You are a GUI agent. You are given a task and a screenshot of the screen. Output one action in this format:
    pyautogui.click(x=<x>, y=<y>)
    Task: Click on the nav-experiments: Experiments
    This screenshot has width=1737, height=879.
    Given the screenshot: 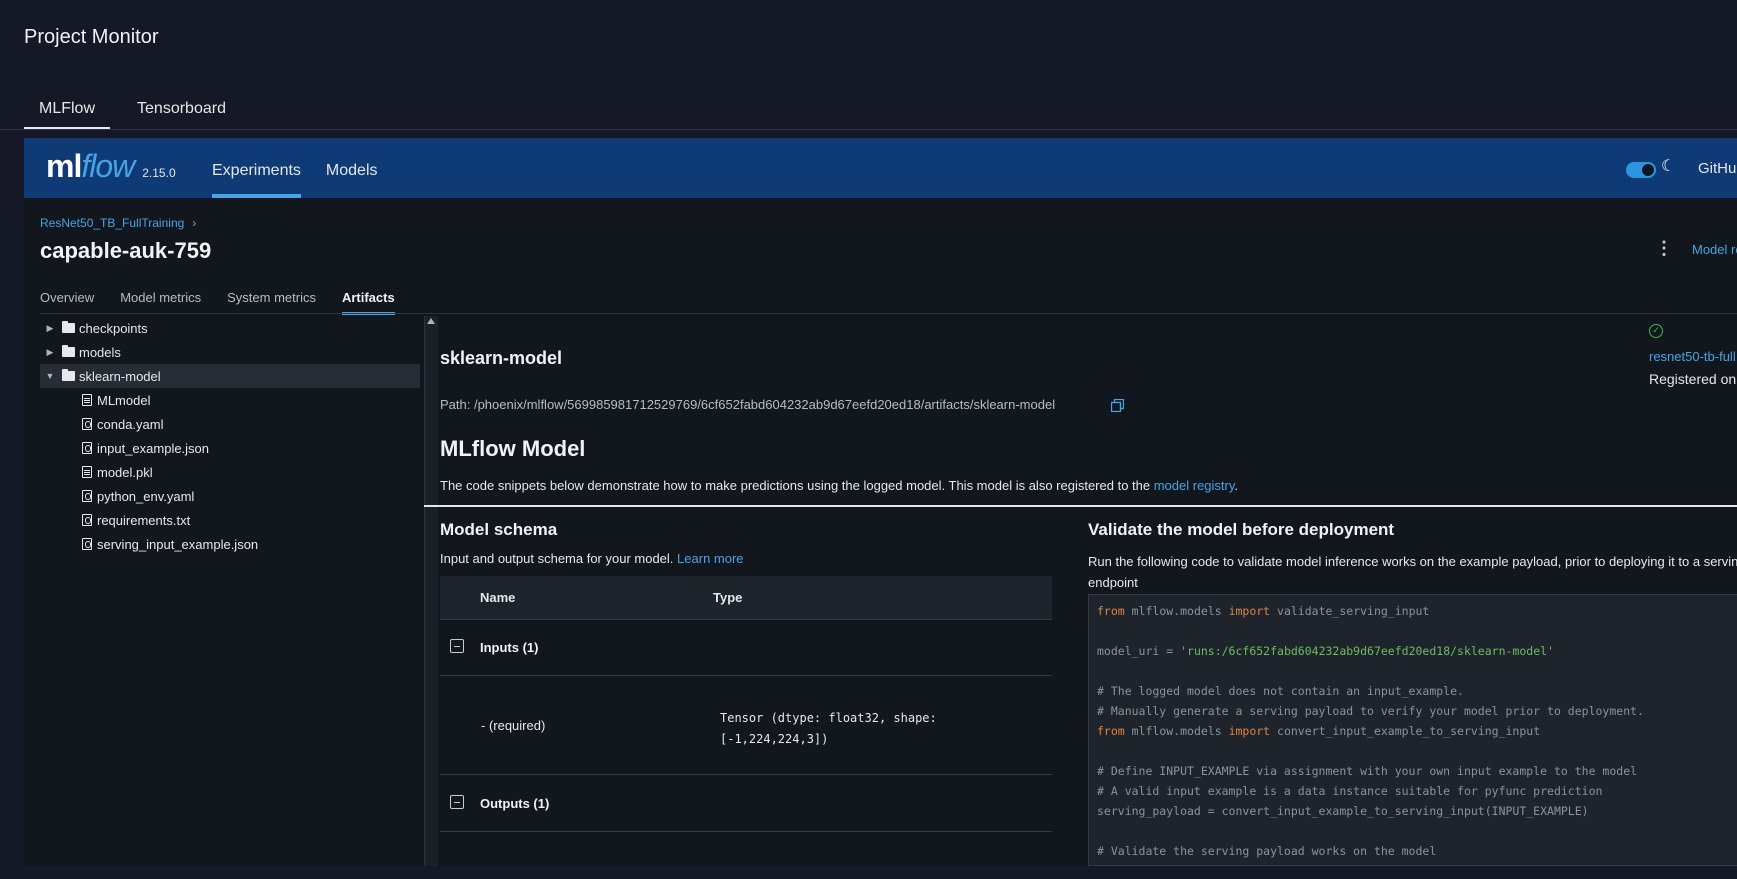 What is the action you would take?
    pyautogui.click(x=256, y=168)
    